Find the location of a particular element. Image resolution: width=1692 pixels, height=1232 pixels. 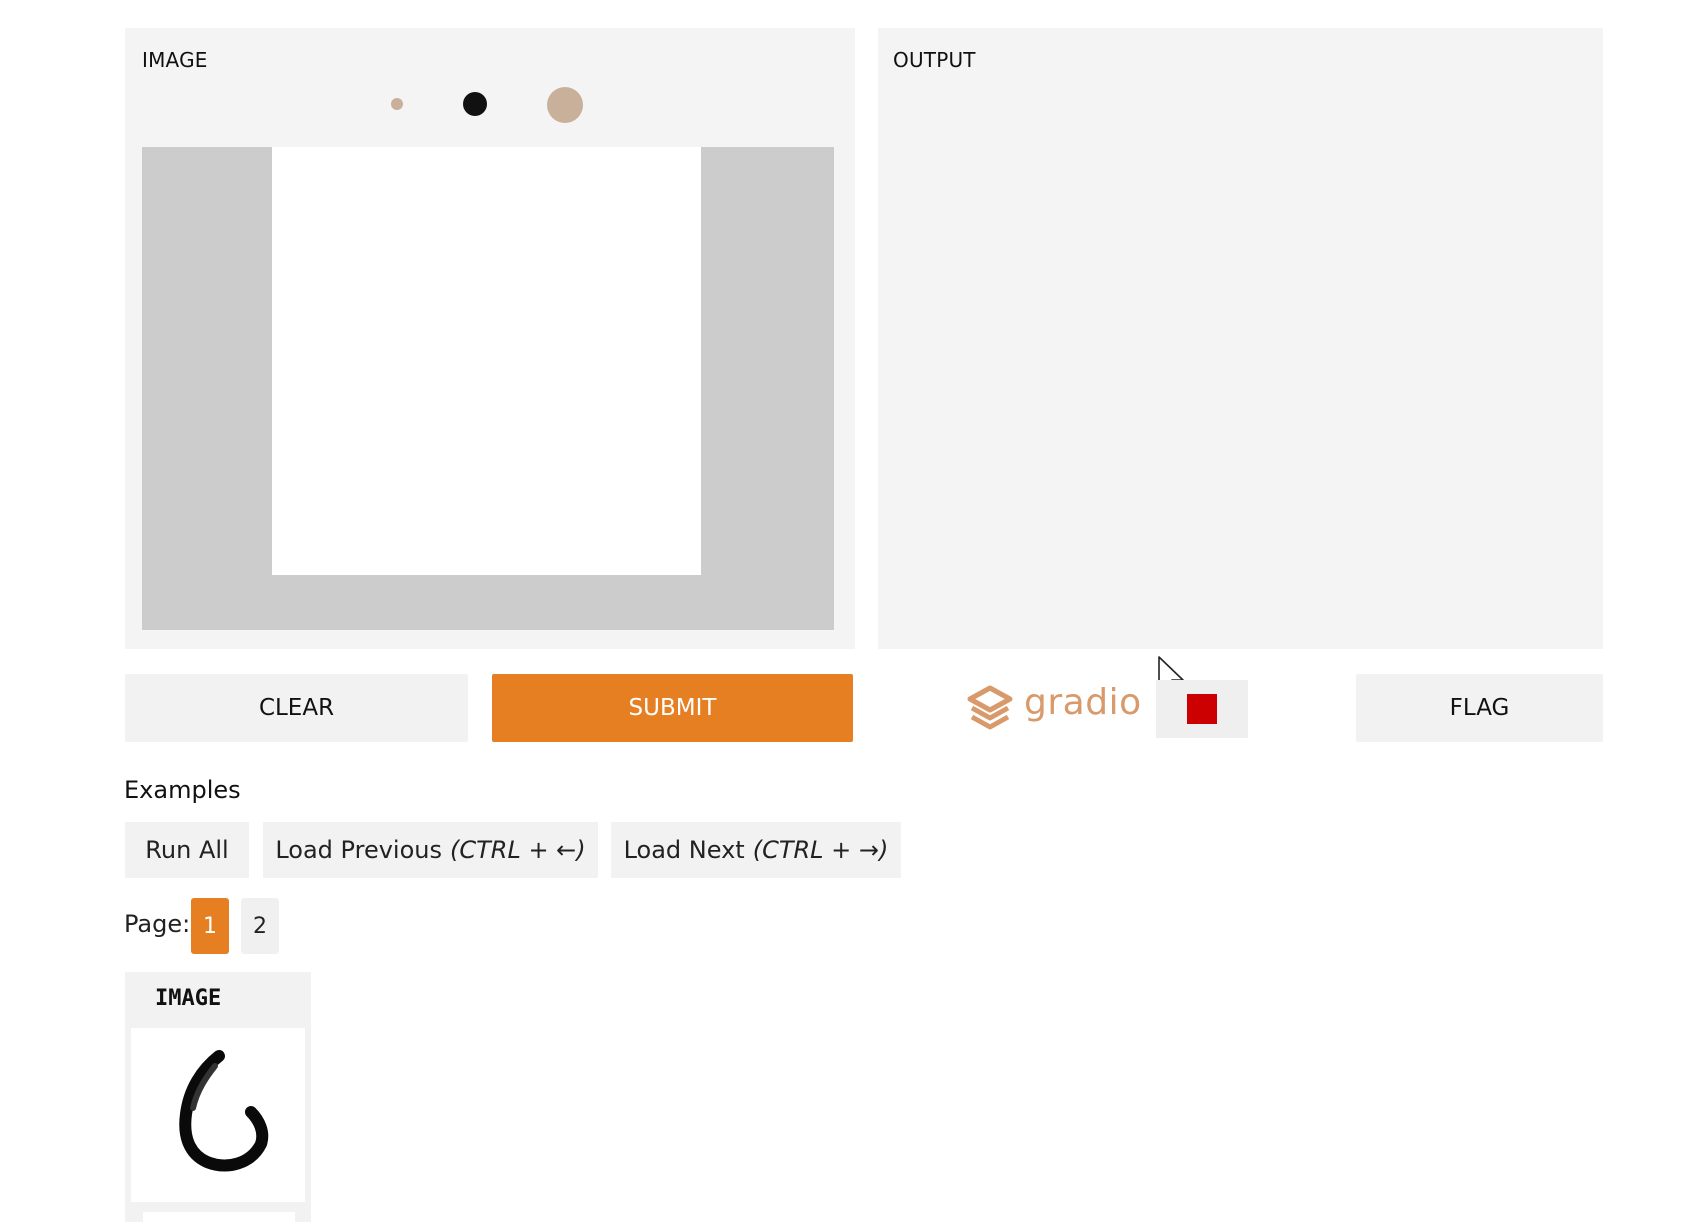

stop-icon is located at coordinates (1202, 709).